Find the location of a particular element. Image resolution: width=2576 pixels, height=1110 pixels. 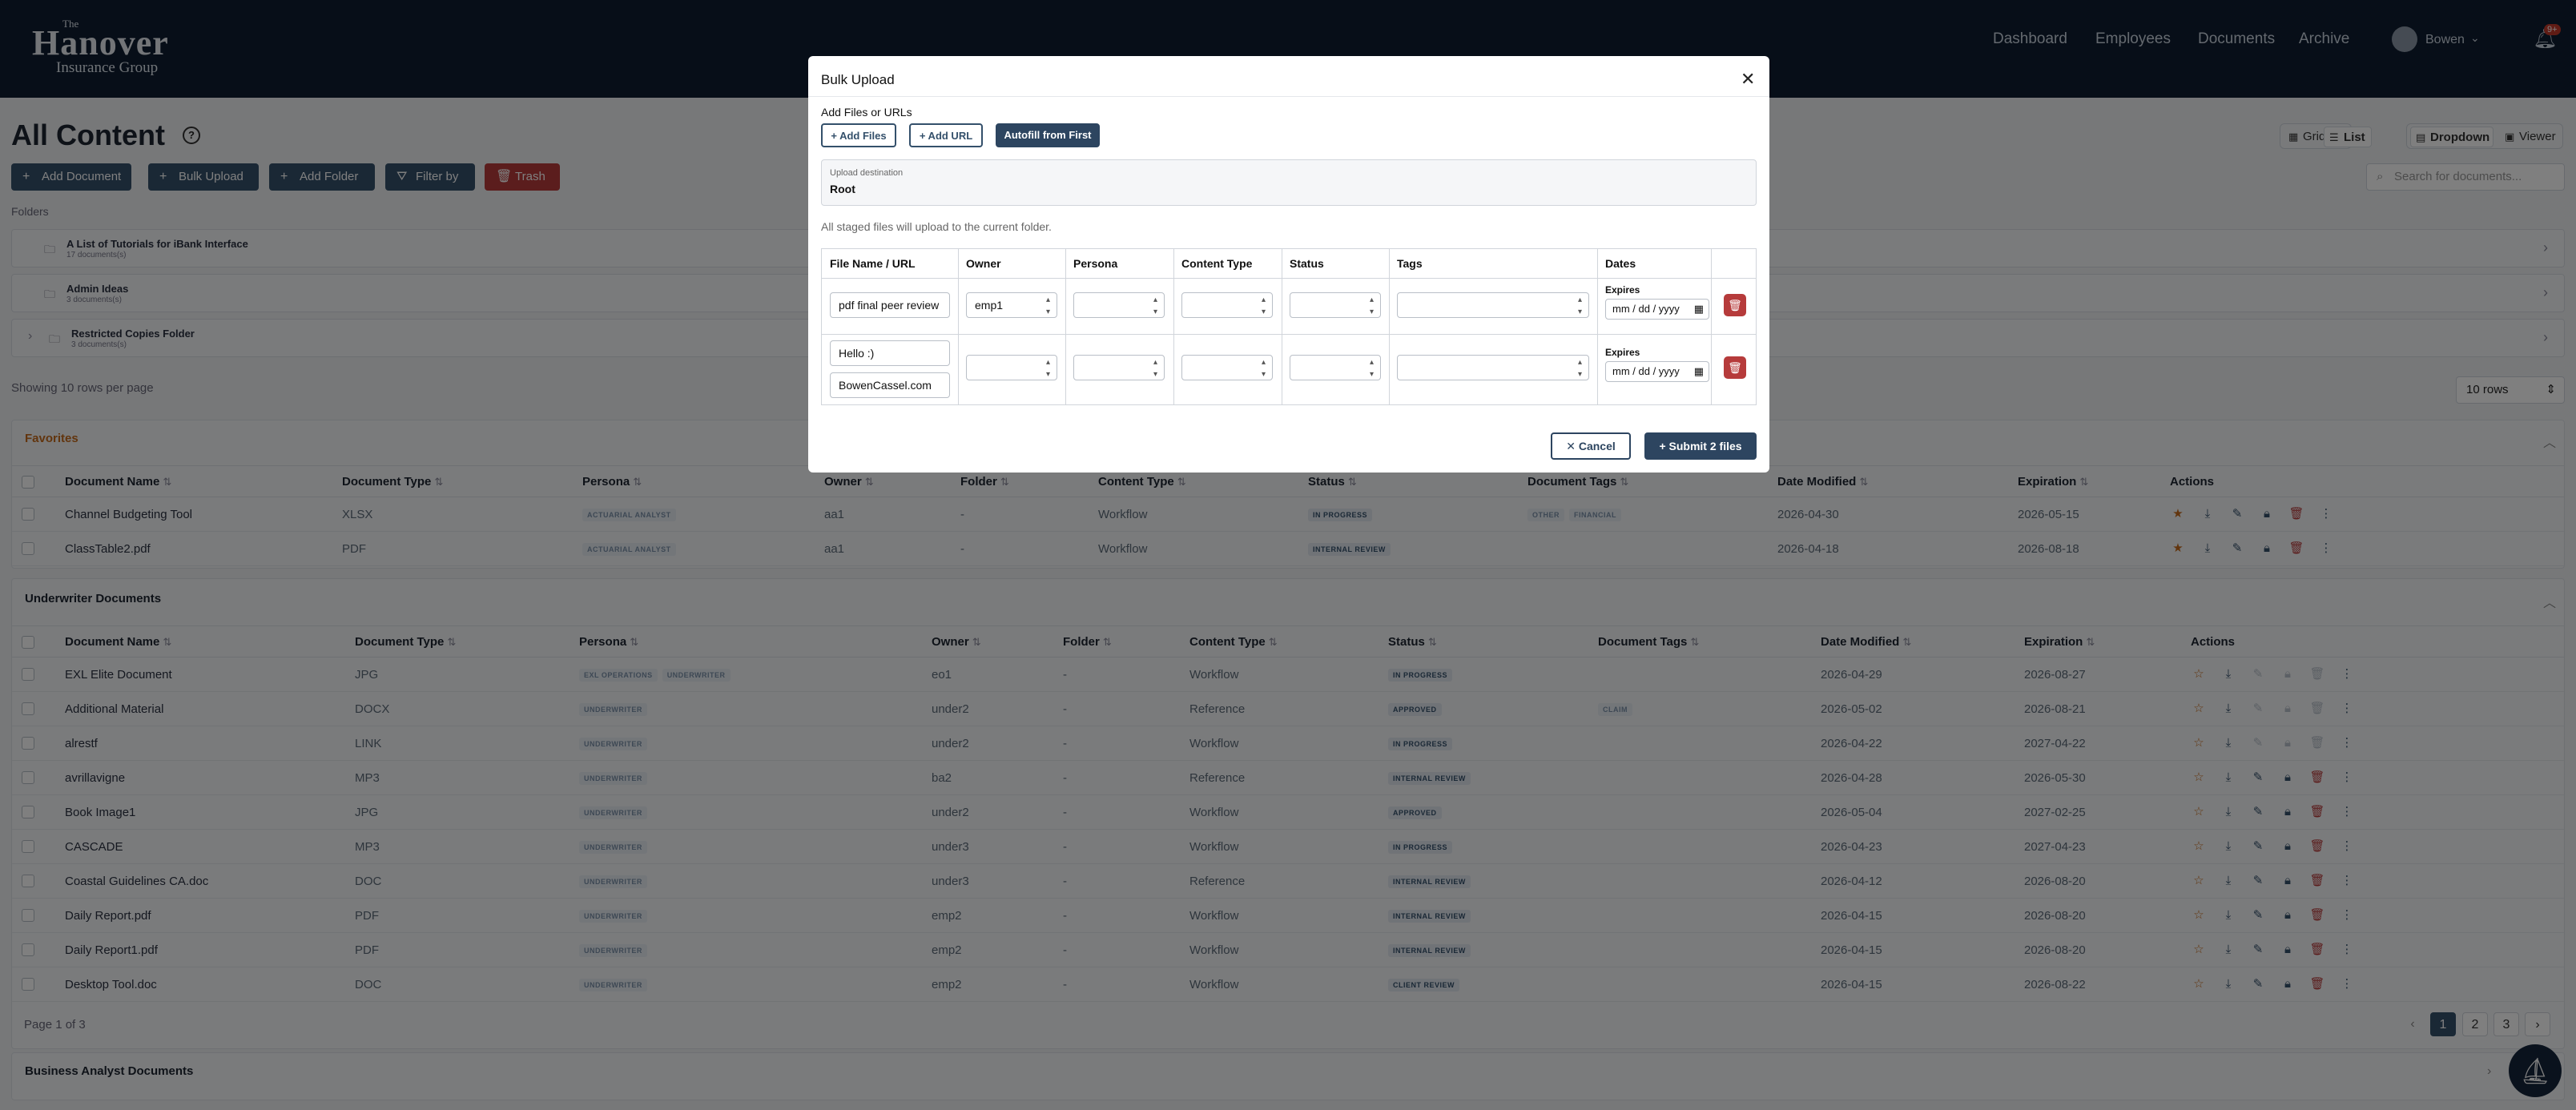

file-name-input: Hello :) is located at coordinates (890, 353).